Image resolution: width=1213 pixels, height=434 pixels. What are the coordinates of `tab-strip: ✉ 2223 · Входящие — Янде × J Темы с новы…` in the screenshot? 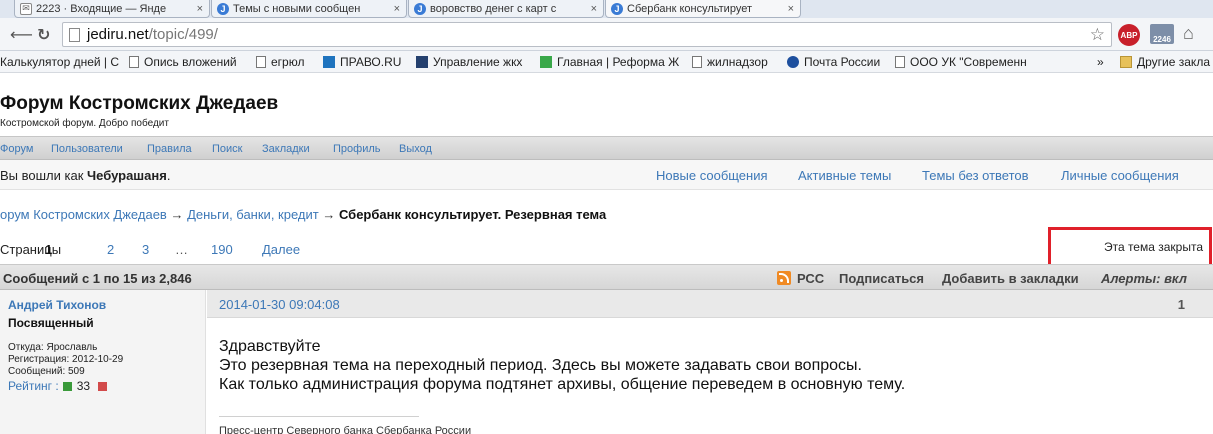 It's located at (606, 9).